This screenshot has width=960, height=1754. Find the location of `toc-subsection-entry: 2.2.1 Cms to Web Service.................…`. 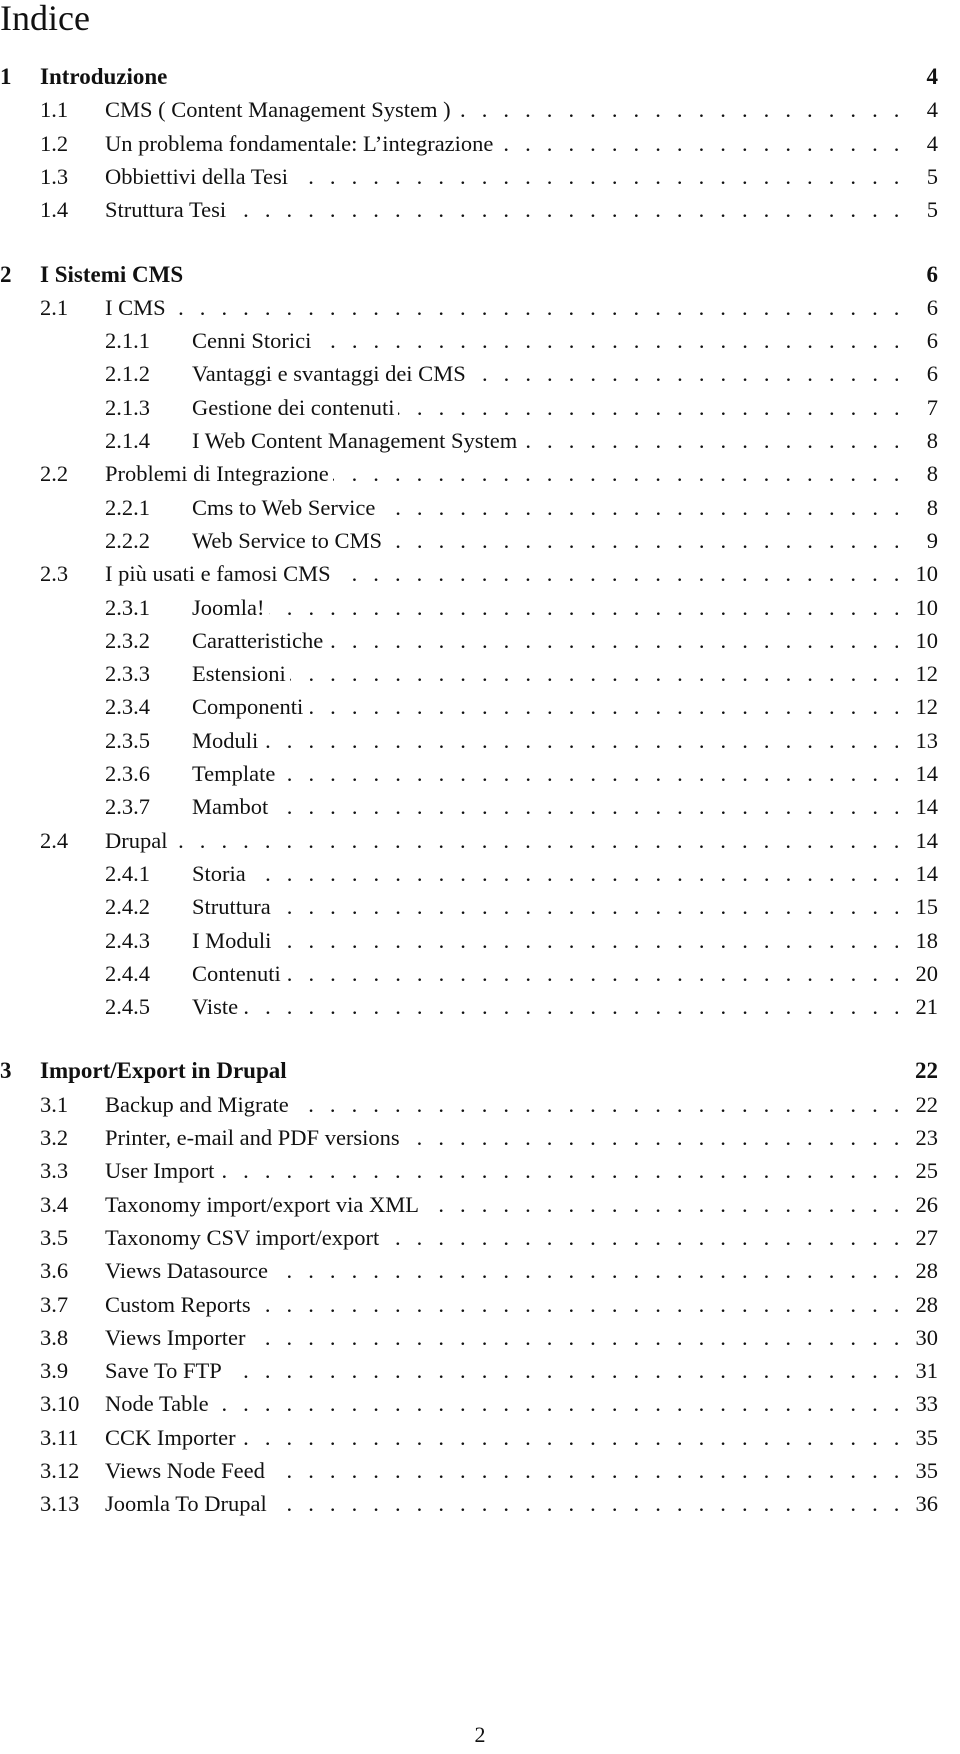

toc-subsection-entry: 2.2.1 Cms to Web Service.................… is located at coordinates (480, 507).